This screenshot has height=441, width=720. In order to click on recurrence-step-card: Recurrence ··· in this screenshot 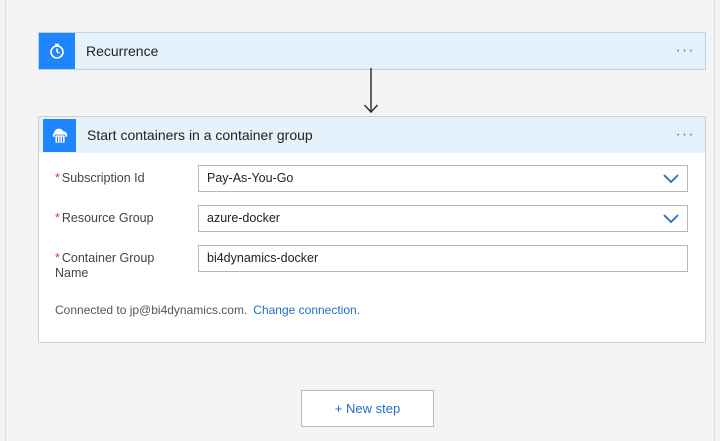, I will do `click(372, 51)`.